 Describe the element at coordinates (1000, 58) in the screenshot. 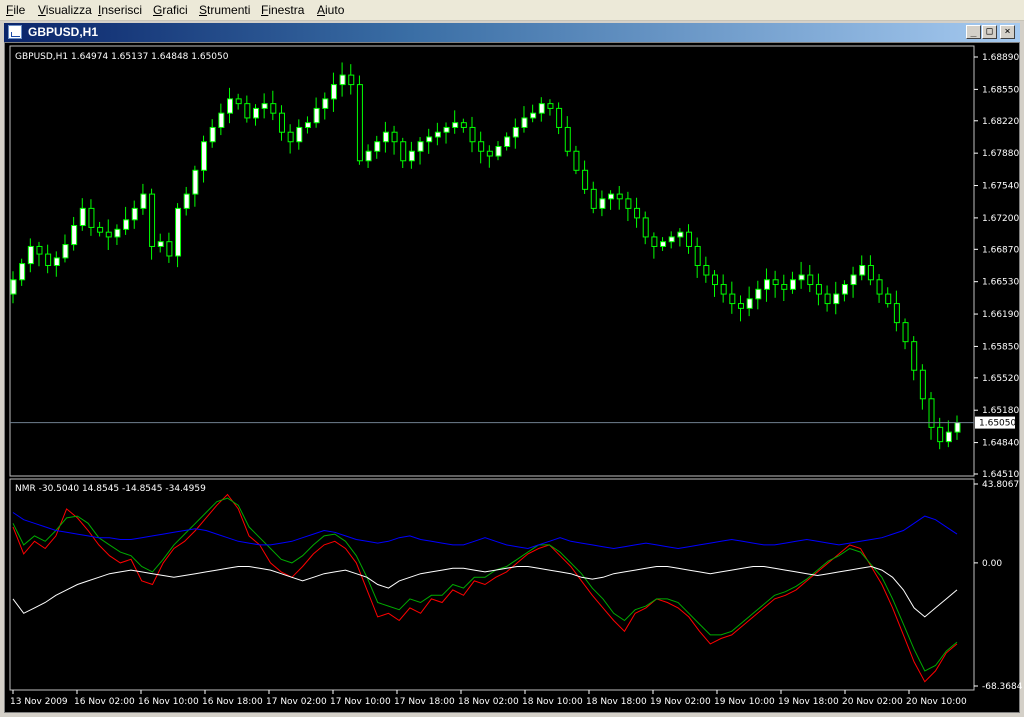

I see `price-axis-label: 1.68890` at that location.